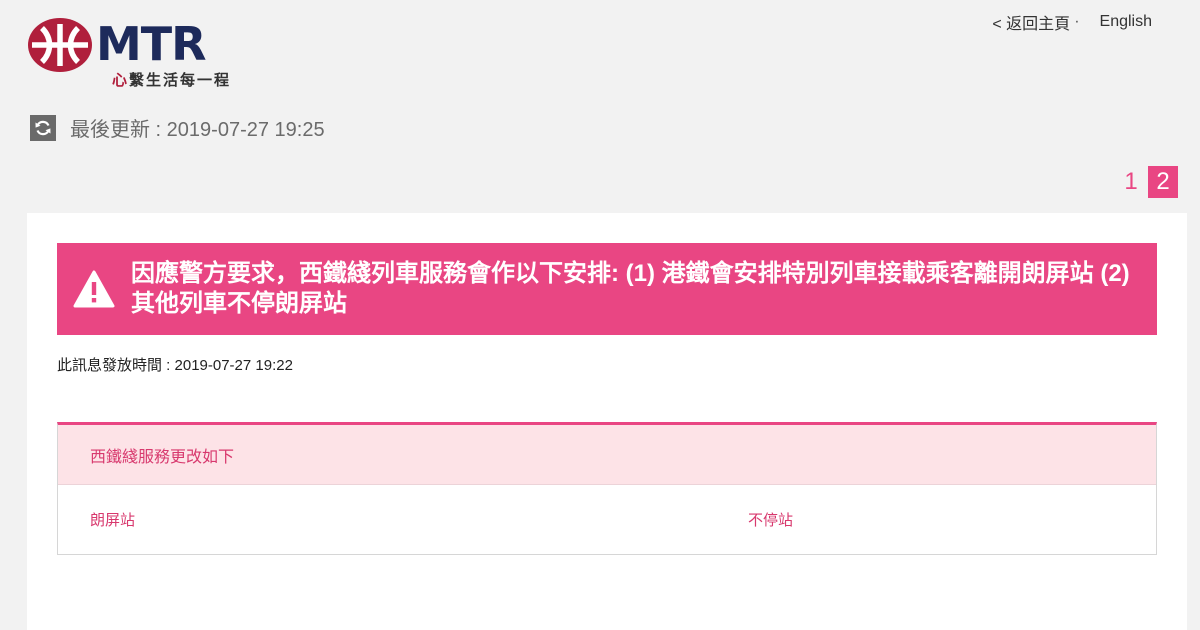 Image resolution: width=1200 pixels, height=630 pixels. I want to click on pagination: 1 2, so click(1146, 182).